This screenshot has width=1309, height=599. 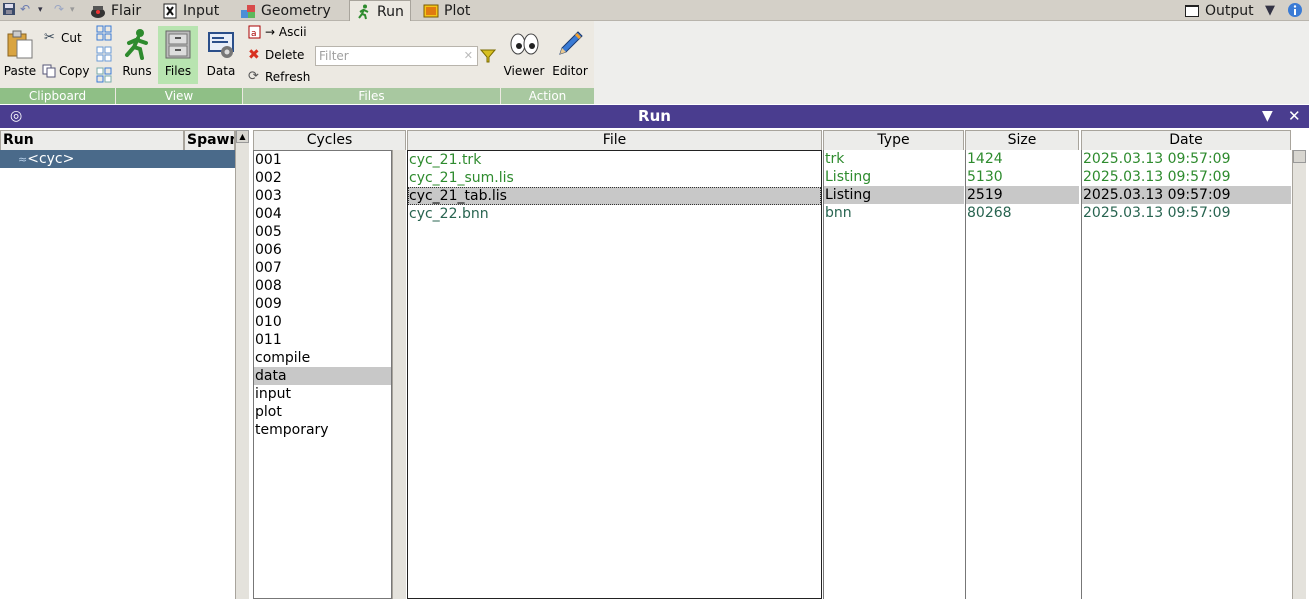 I want to click on run-column-header: Run, so click(x=92, y=140).